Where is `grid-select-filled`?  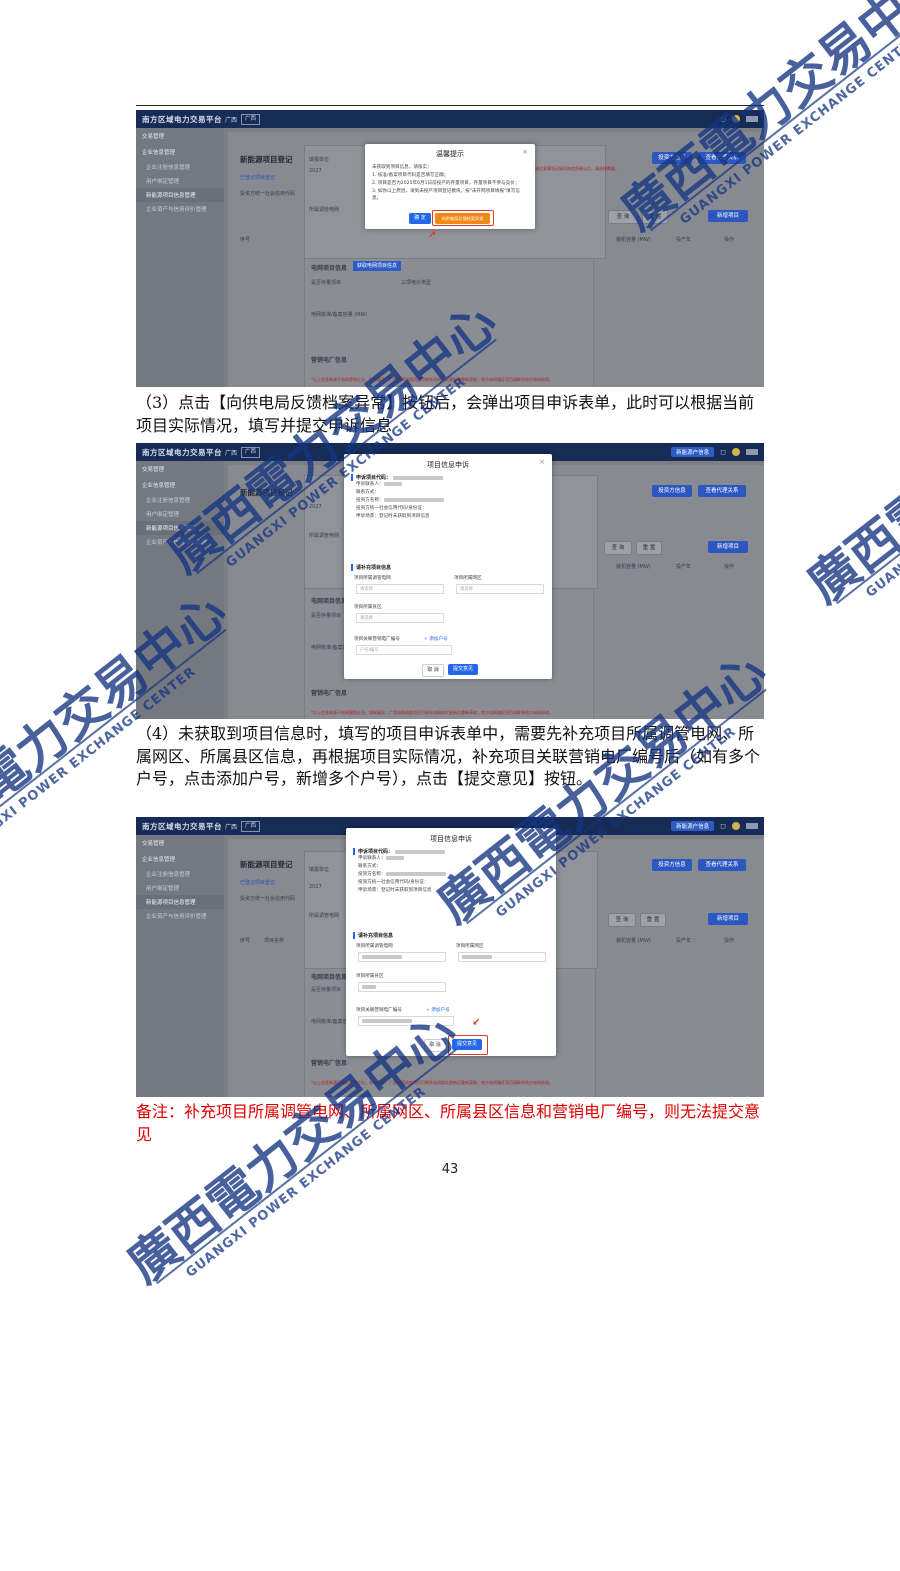
grid-select-filled is located at coordinates (402, 957).